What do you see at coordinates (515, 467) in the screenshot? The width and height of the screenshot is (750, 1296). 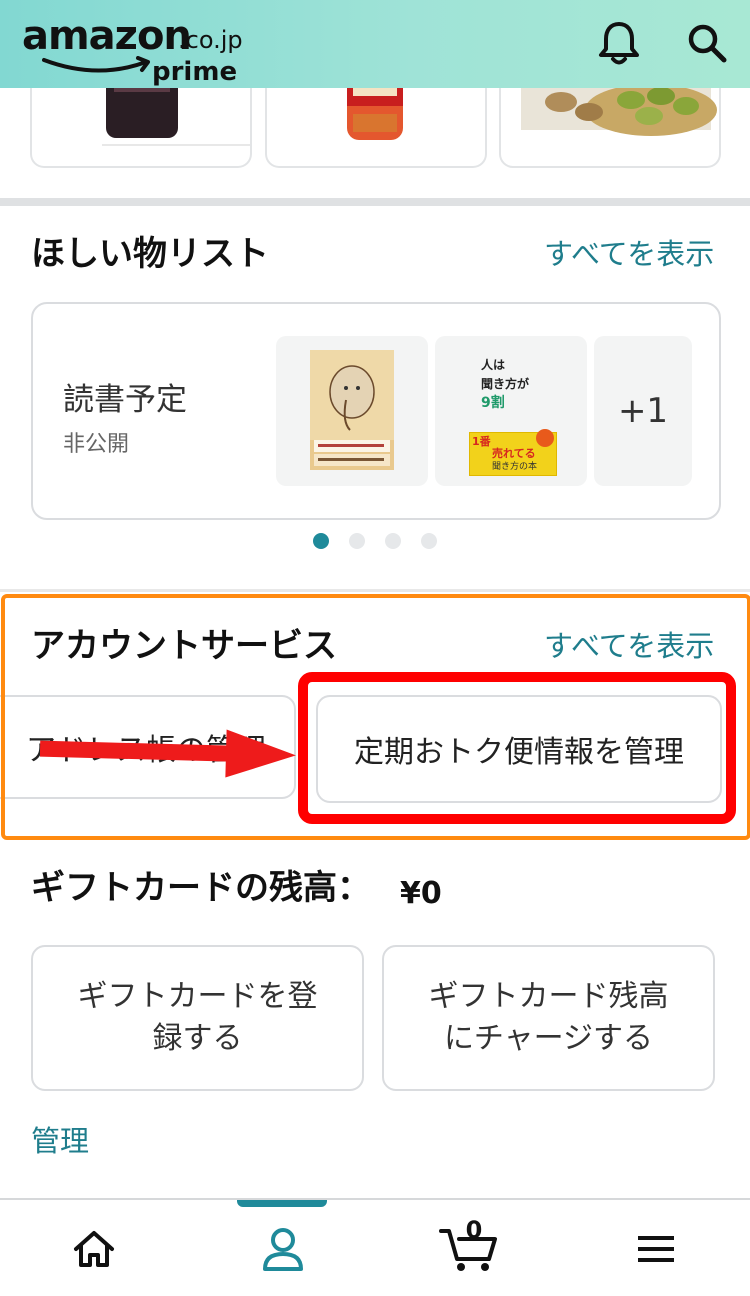 I see `book-badge-text: 聞き方の本` at bounding box center [515, 467].